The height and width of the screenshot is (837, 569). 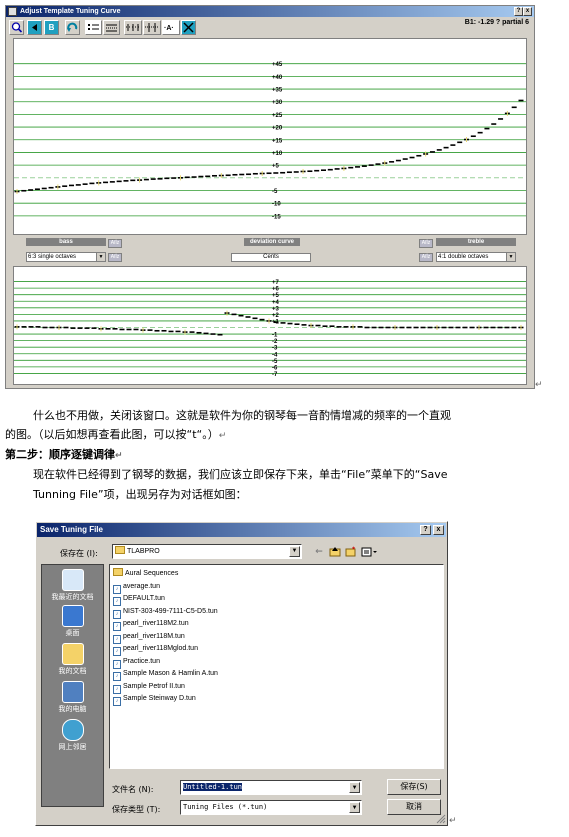 What do you see at coordinates (72, 27) in the screenshot?
I see `refresh-button` at bounding box center [72, 27].